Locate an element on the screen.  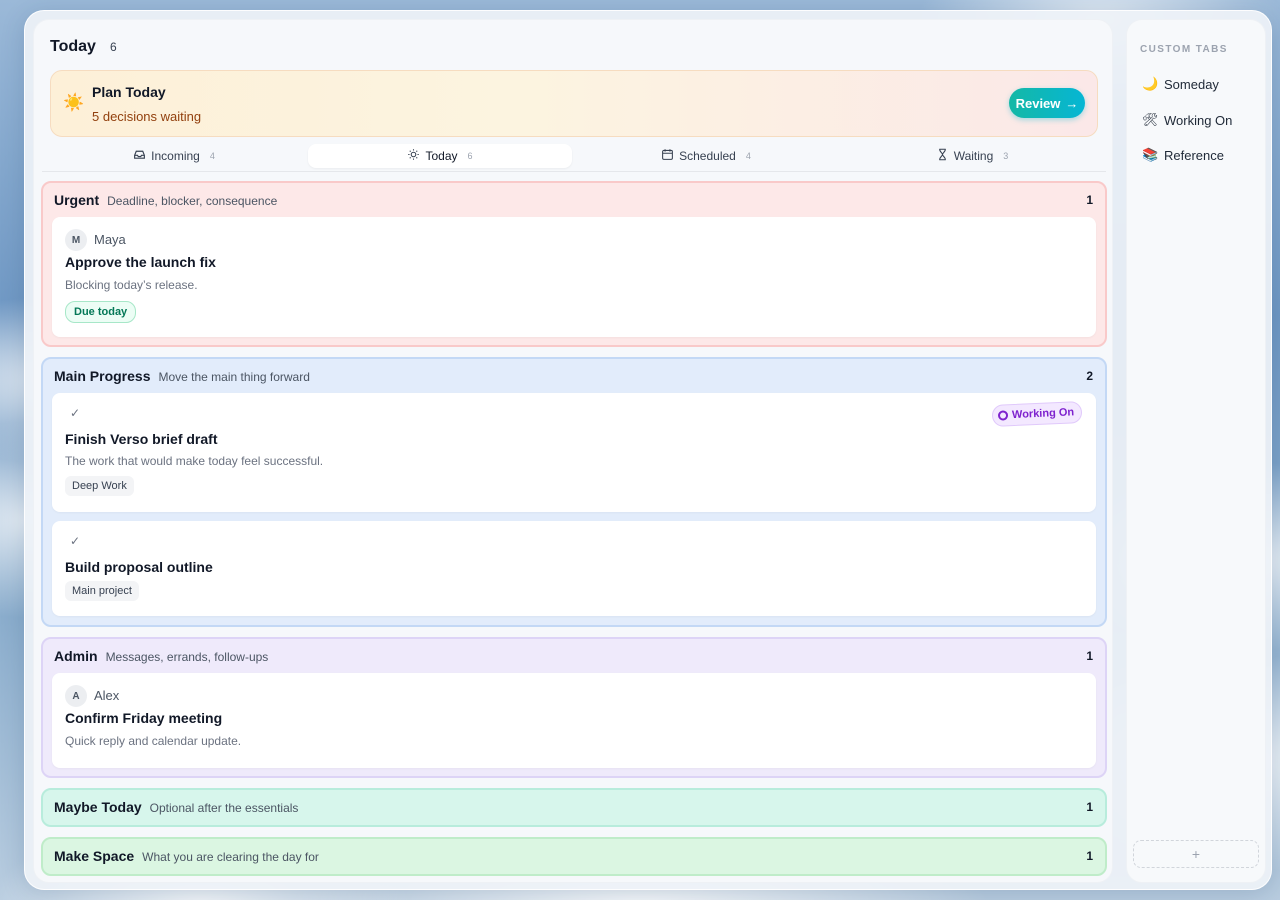
sun-icon is located at coordinates (413, 156).